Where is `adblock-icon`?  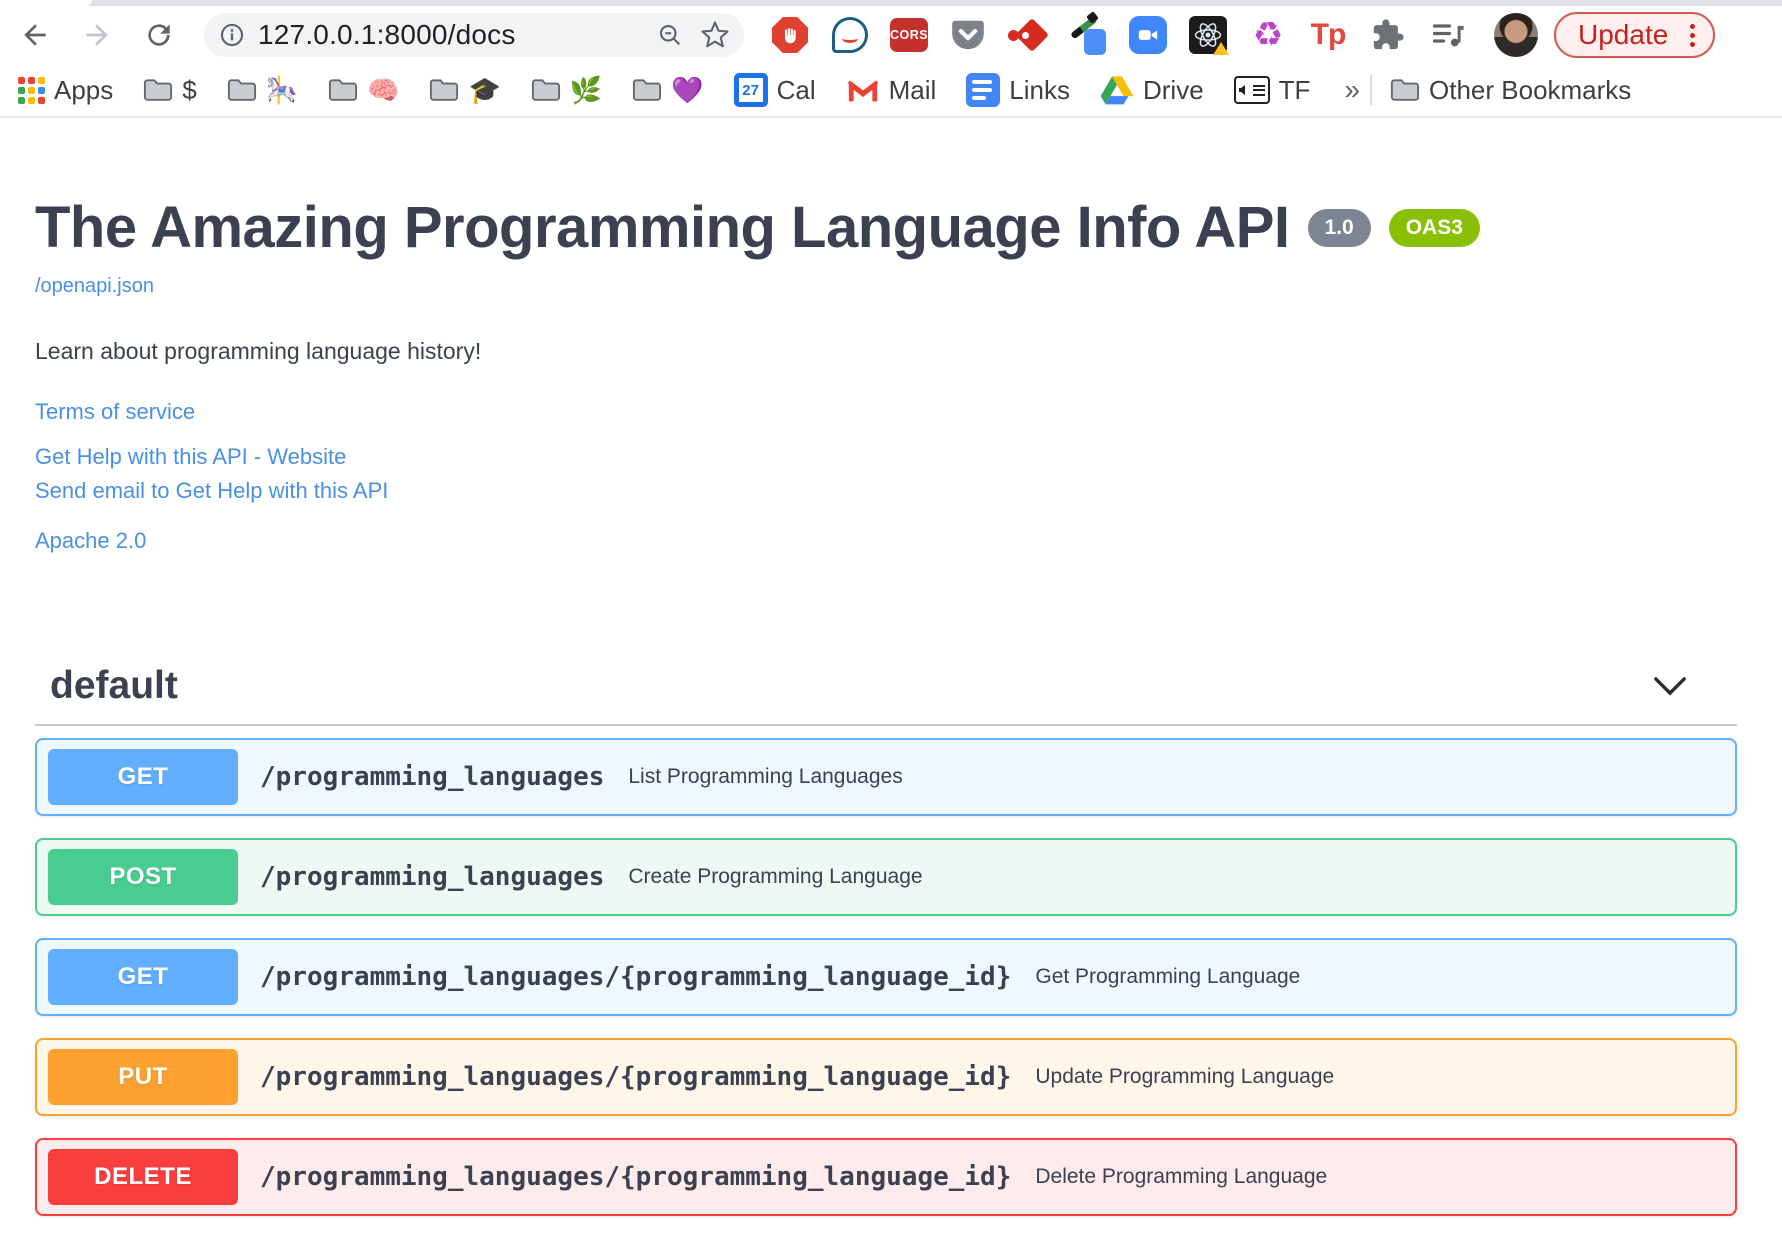 adblock-icon is located at coordinates (790, 35).